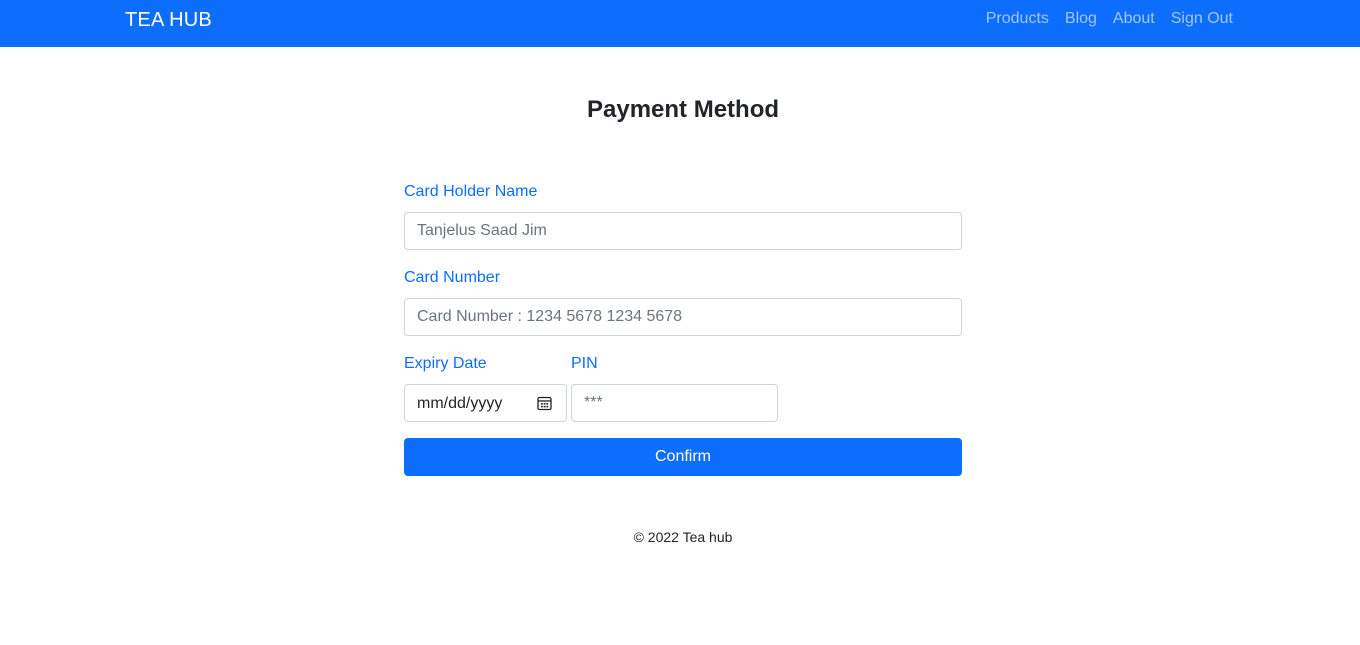  What do you see at coordinates (584, 363) in the screenshot?
I see `pin-label: PIN` at bounding box center [584, 363].